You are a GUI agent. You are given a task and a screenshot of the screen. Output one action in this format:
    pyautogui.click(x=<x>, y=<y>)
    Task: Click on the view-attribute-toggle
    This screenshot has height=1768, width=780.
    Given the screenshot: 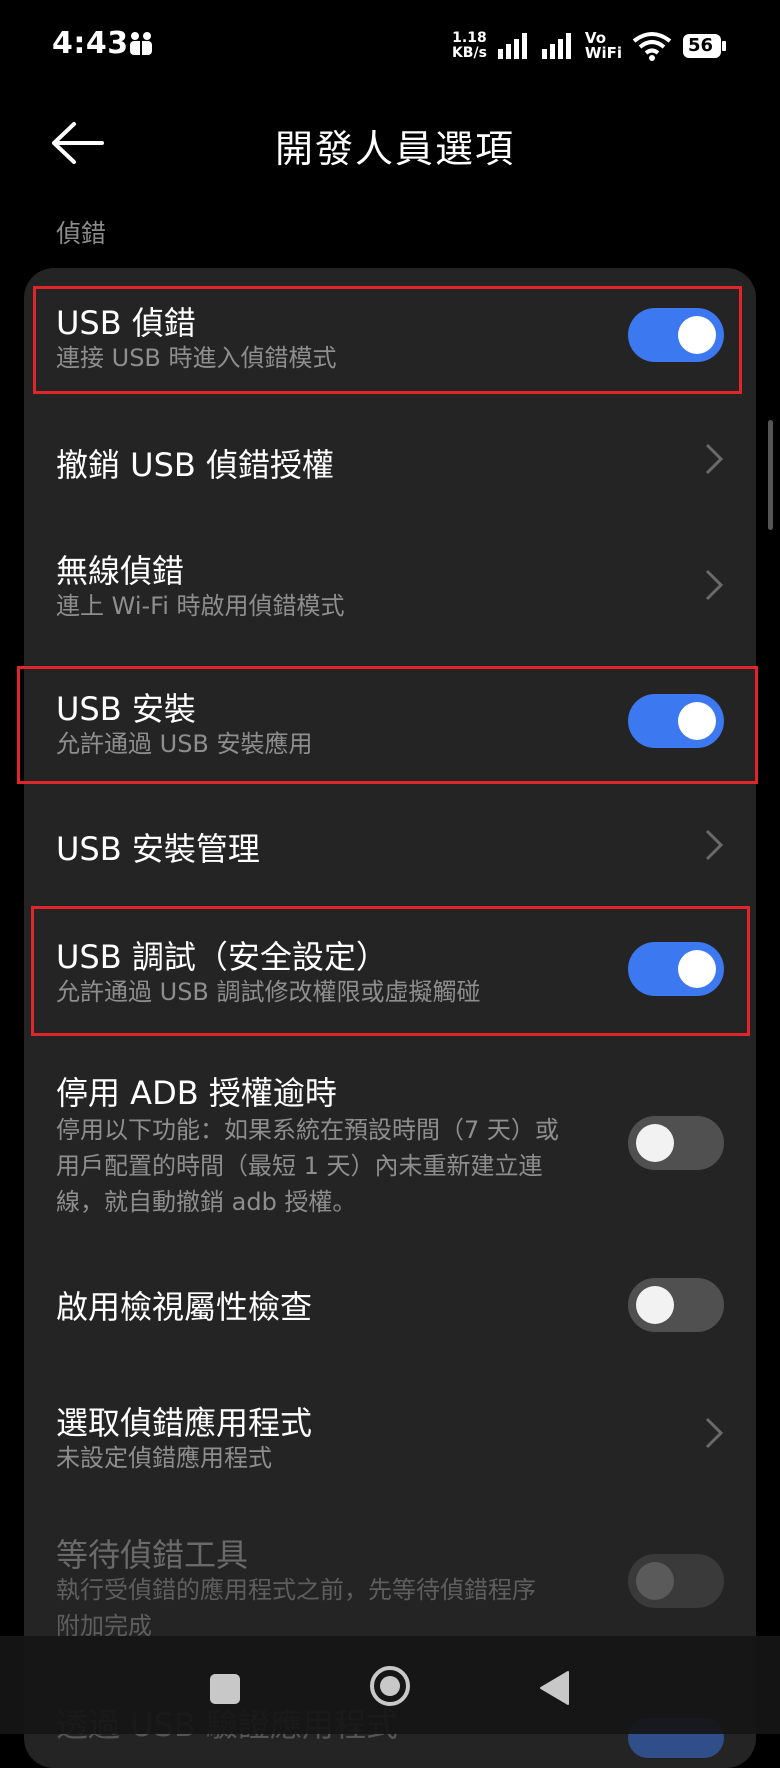 What is the action you would take?
    pyautogui.click(x=676, y=1305)
    